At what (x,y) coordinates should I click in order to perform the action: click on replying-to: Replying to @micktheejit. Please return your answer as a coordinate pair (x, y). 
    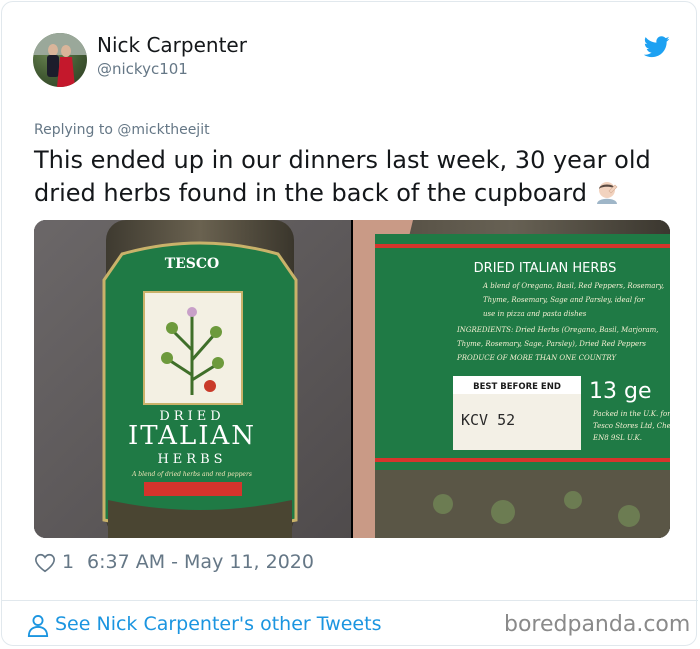
    Looking at the image, I should click on (122, 130).